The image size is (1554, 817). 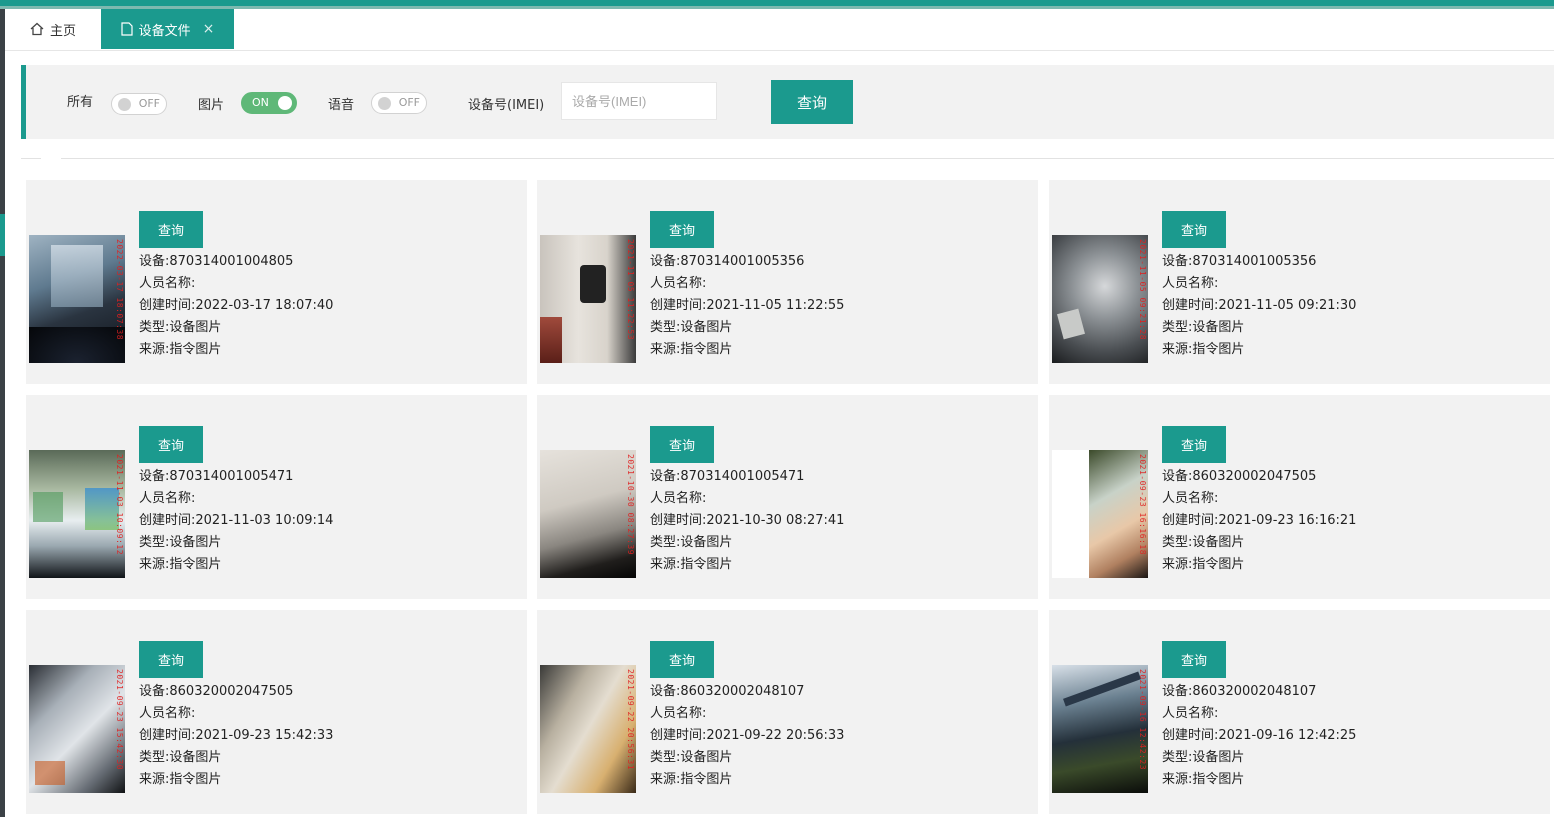 What do you see at coordinates (812, 102) in the screenshot?
I see `query-button: 查询` at bounding box center [812, 102].